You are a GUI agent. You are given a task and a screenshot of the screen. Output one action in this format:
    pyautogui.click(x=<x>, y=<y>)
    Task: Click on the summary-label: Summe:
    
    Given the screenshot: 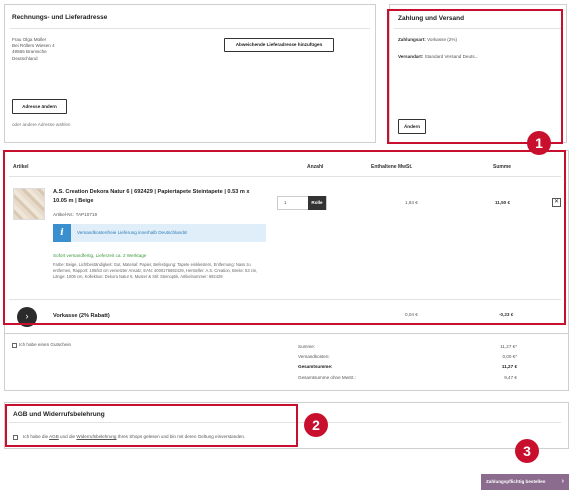 What is the action you would take?
    pyautogui.click(x=307, y=346)
    